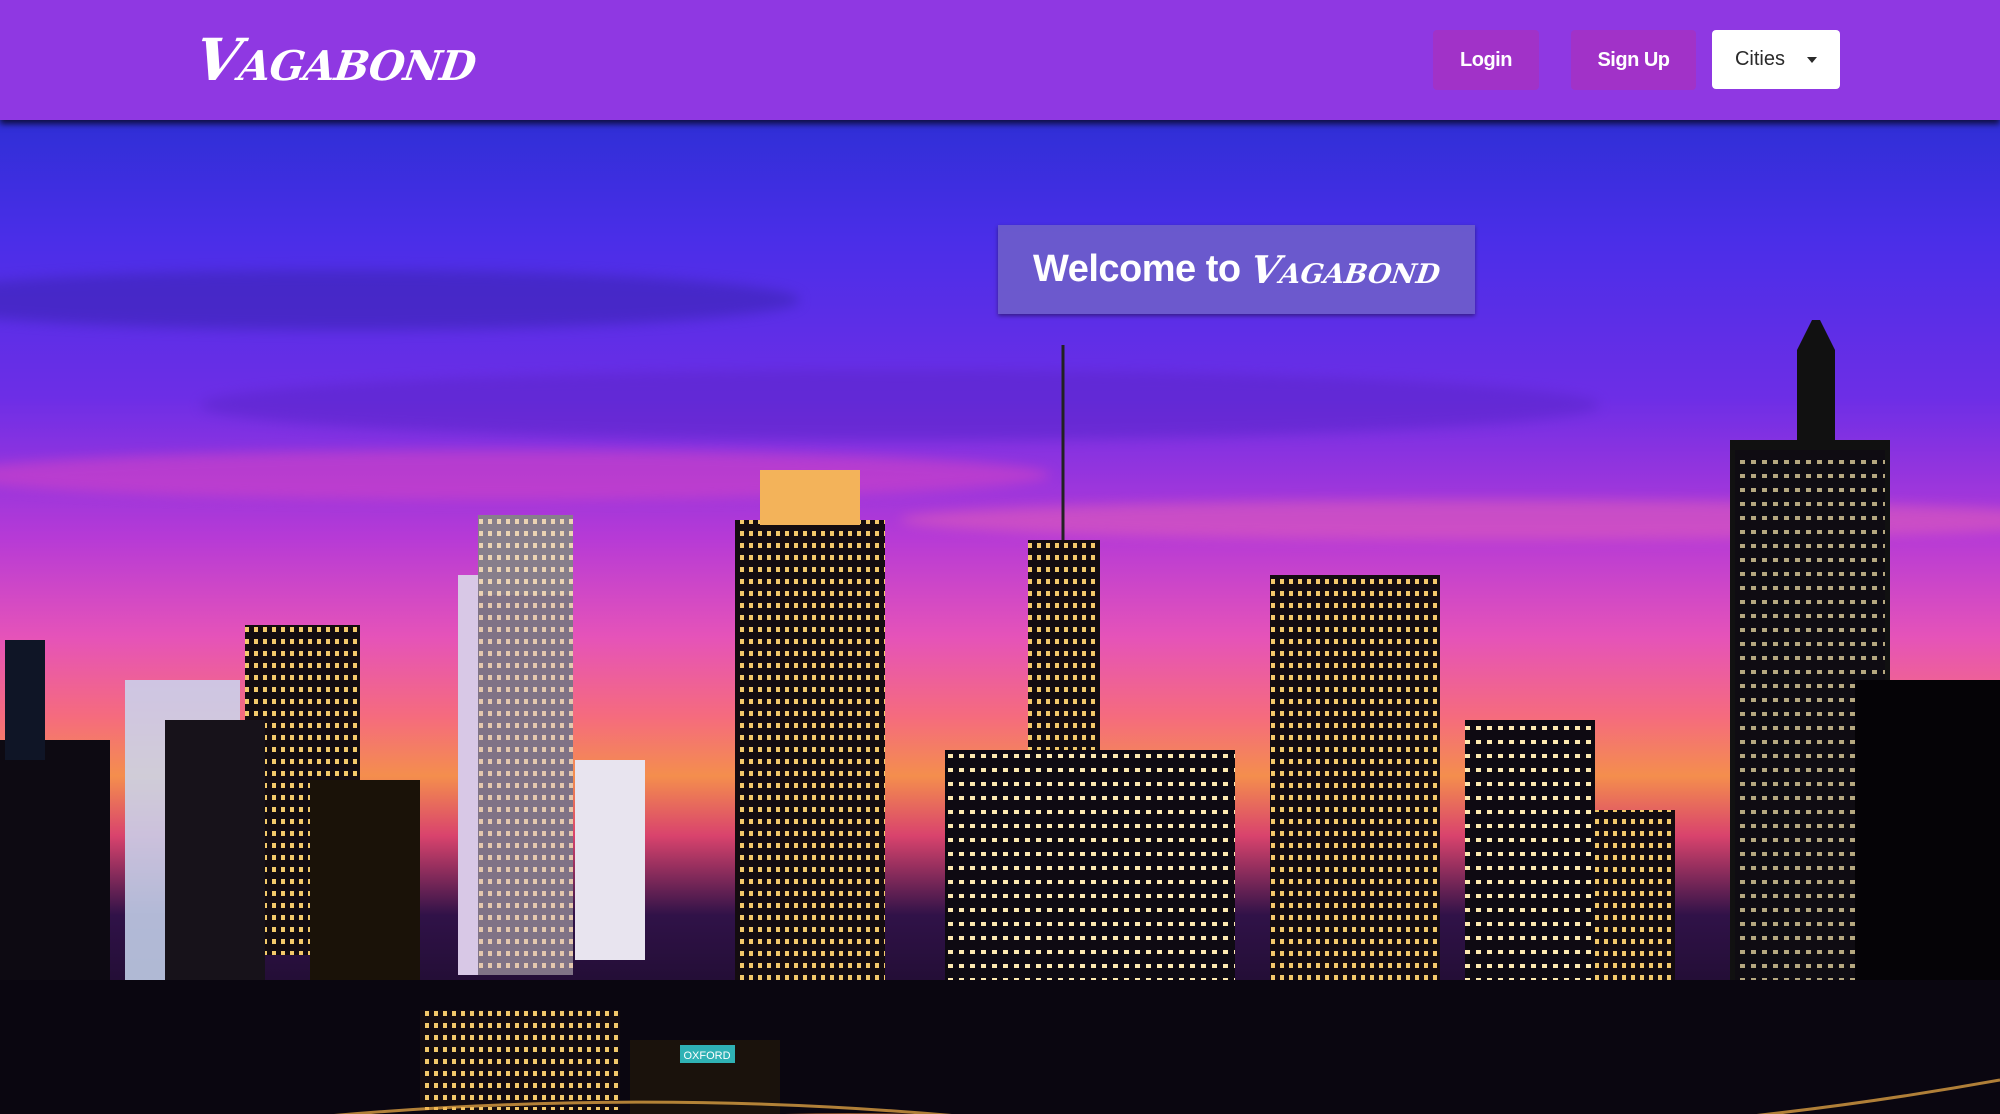 The height and width of the screenshot is (1114, 2000). Describe the element at coordinates (1000, 60) in the screenshot. I see `navbar: Vagabond Login Sign Up Cities` at that location.